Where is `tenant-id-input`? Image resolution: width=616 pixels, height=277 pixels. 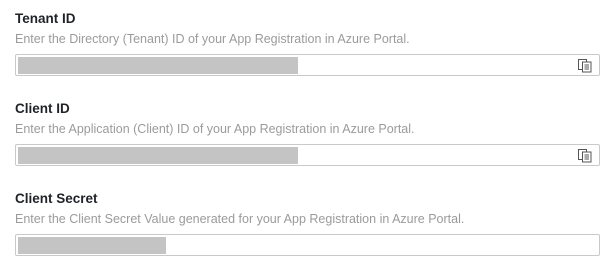
tenant-id-input is located at coordinates (307, 65).